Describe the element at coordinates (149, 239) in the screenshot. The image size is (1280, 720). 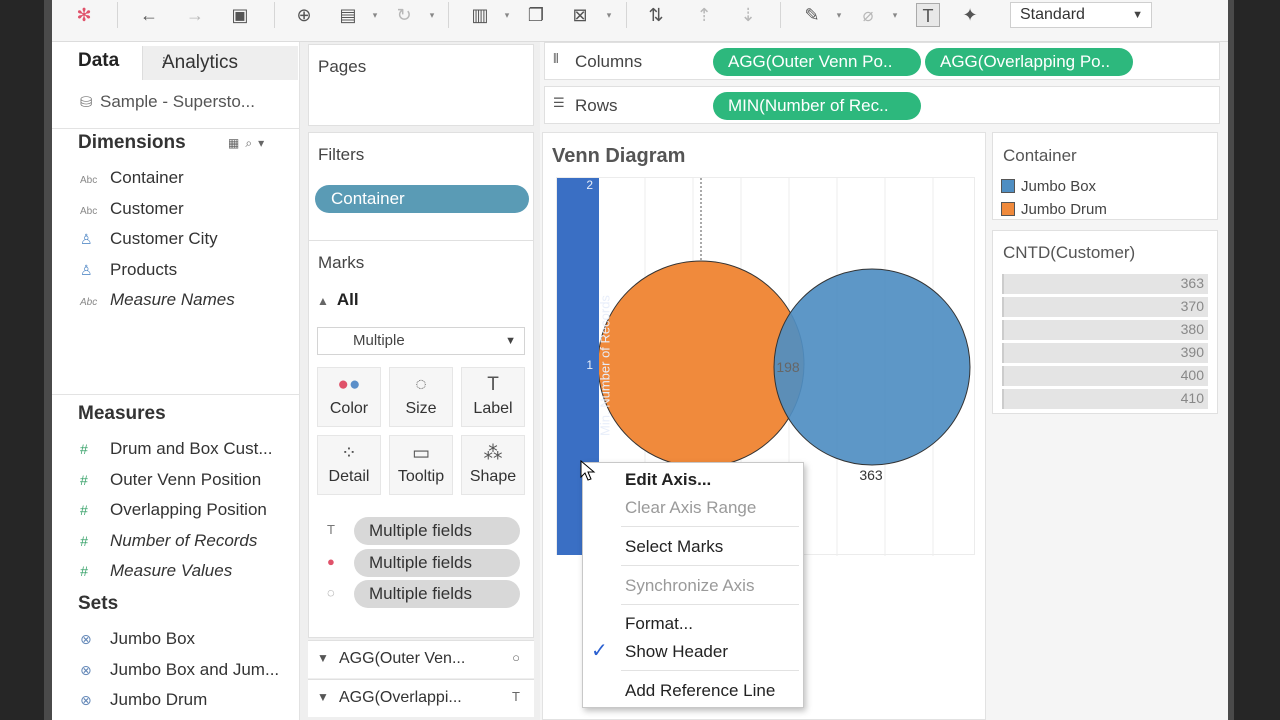
I see `dimension-field: ♙ Customer City` at that location.